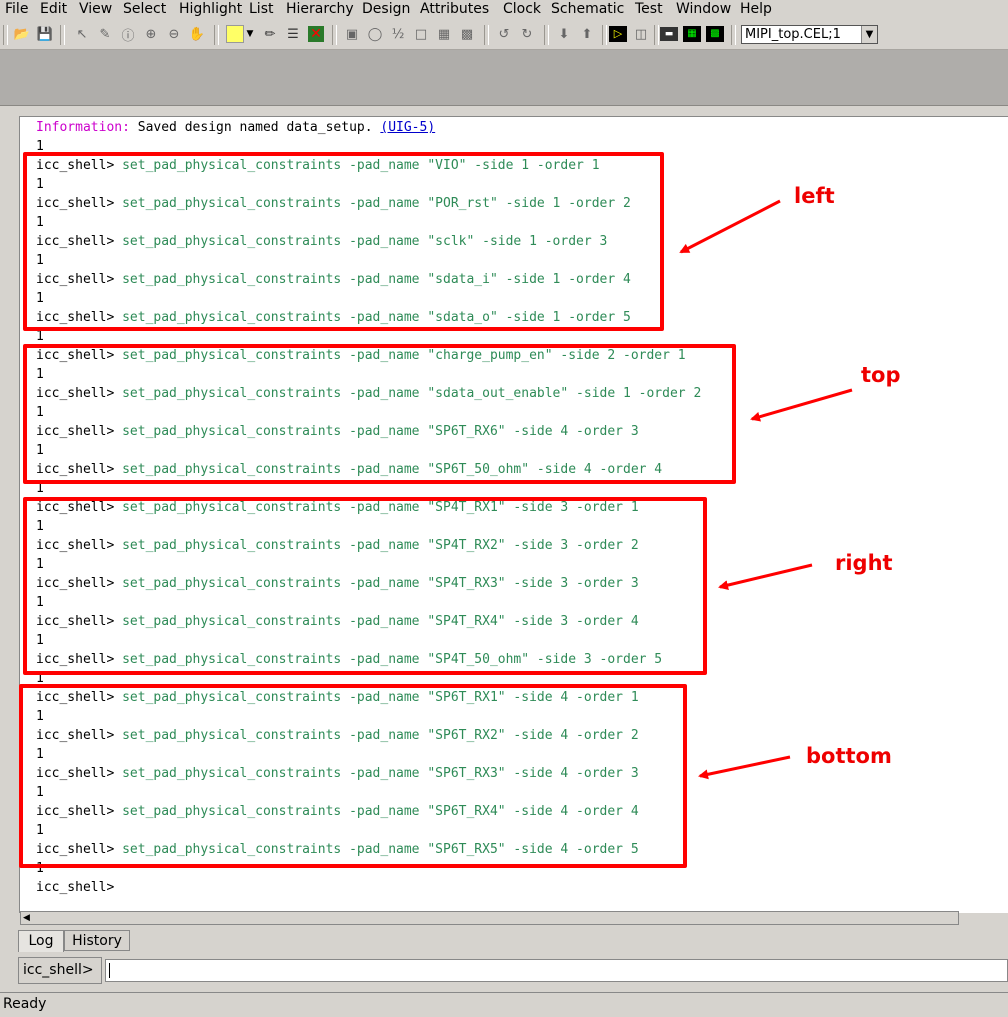 This screenshot has height=1017, width=1008. What do you see at coordinates (801, 405) in the screenshot?
I see `arrow-top` at bounding box center [801, 405].